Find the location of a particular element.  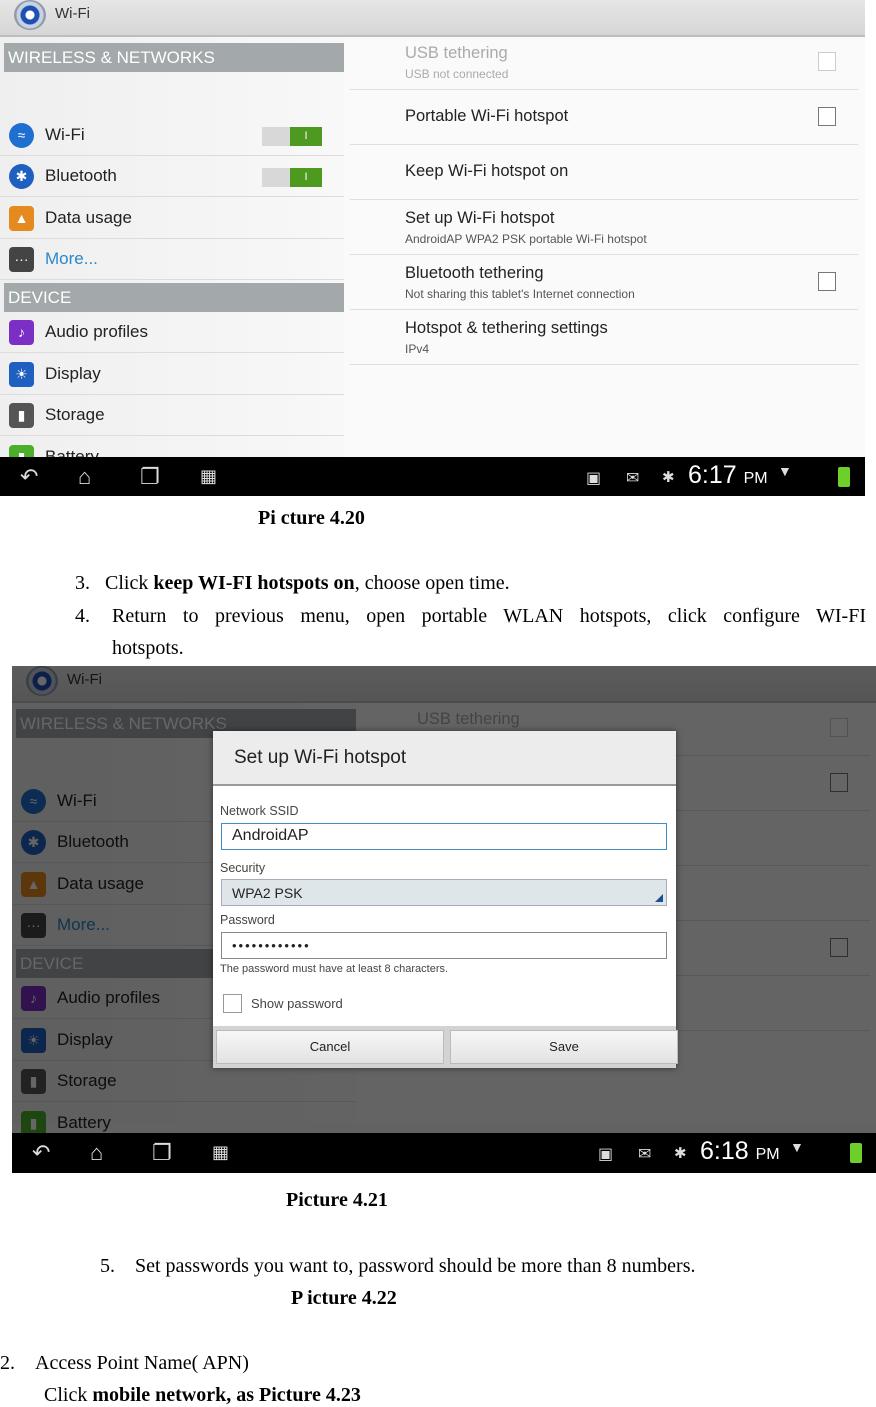

list-item: Hotspot & tethering settings IPv4 is located at coordinates (604, 337).